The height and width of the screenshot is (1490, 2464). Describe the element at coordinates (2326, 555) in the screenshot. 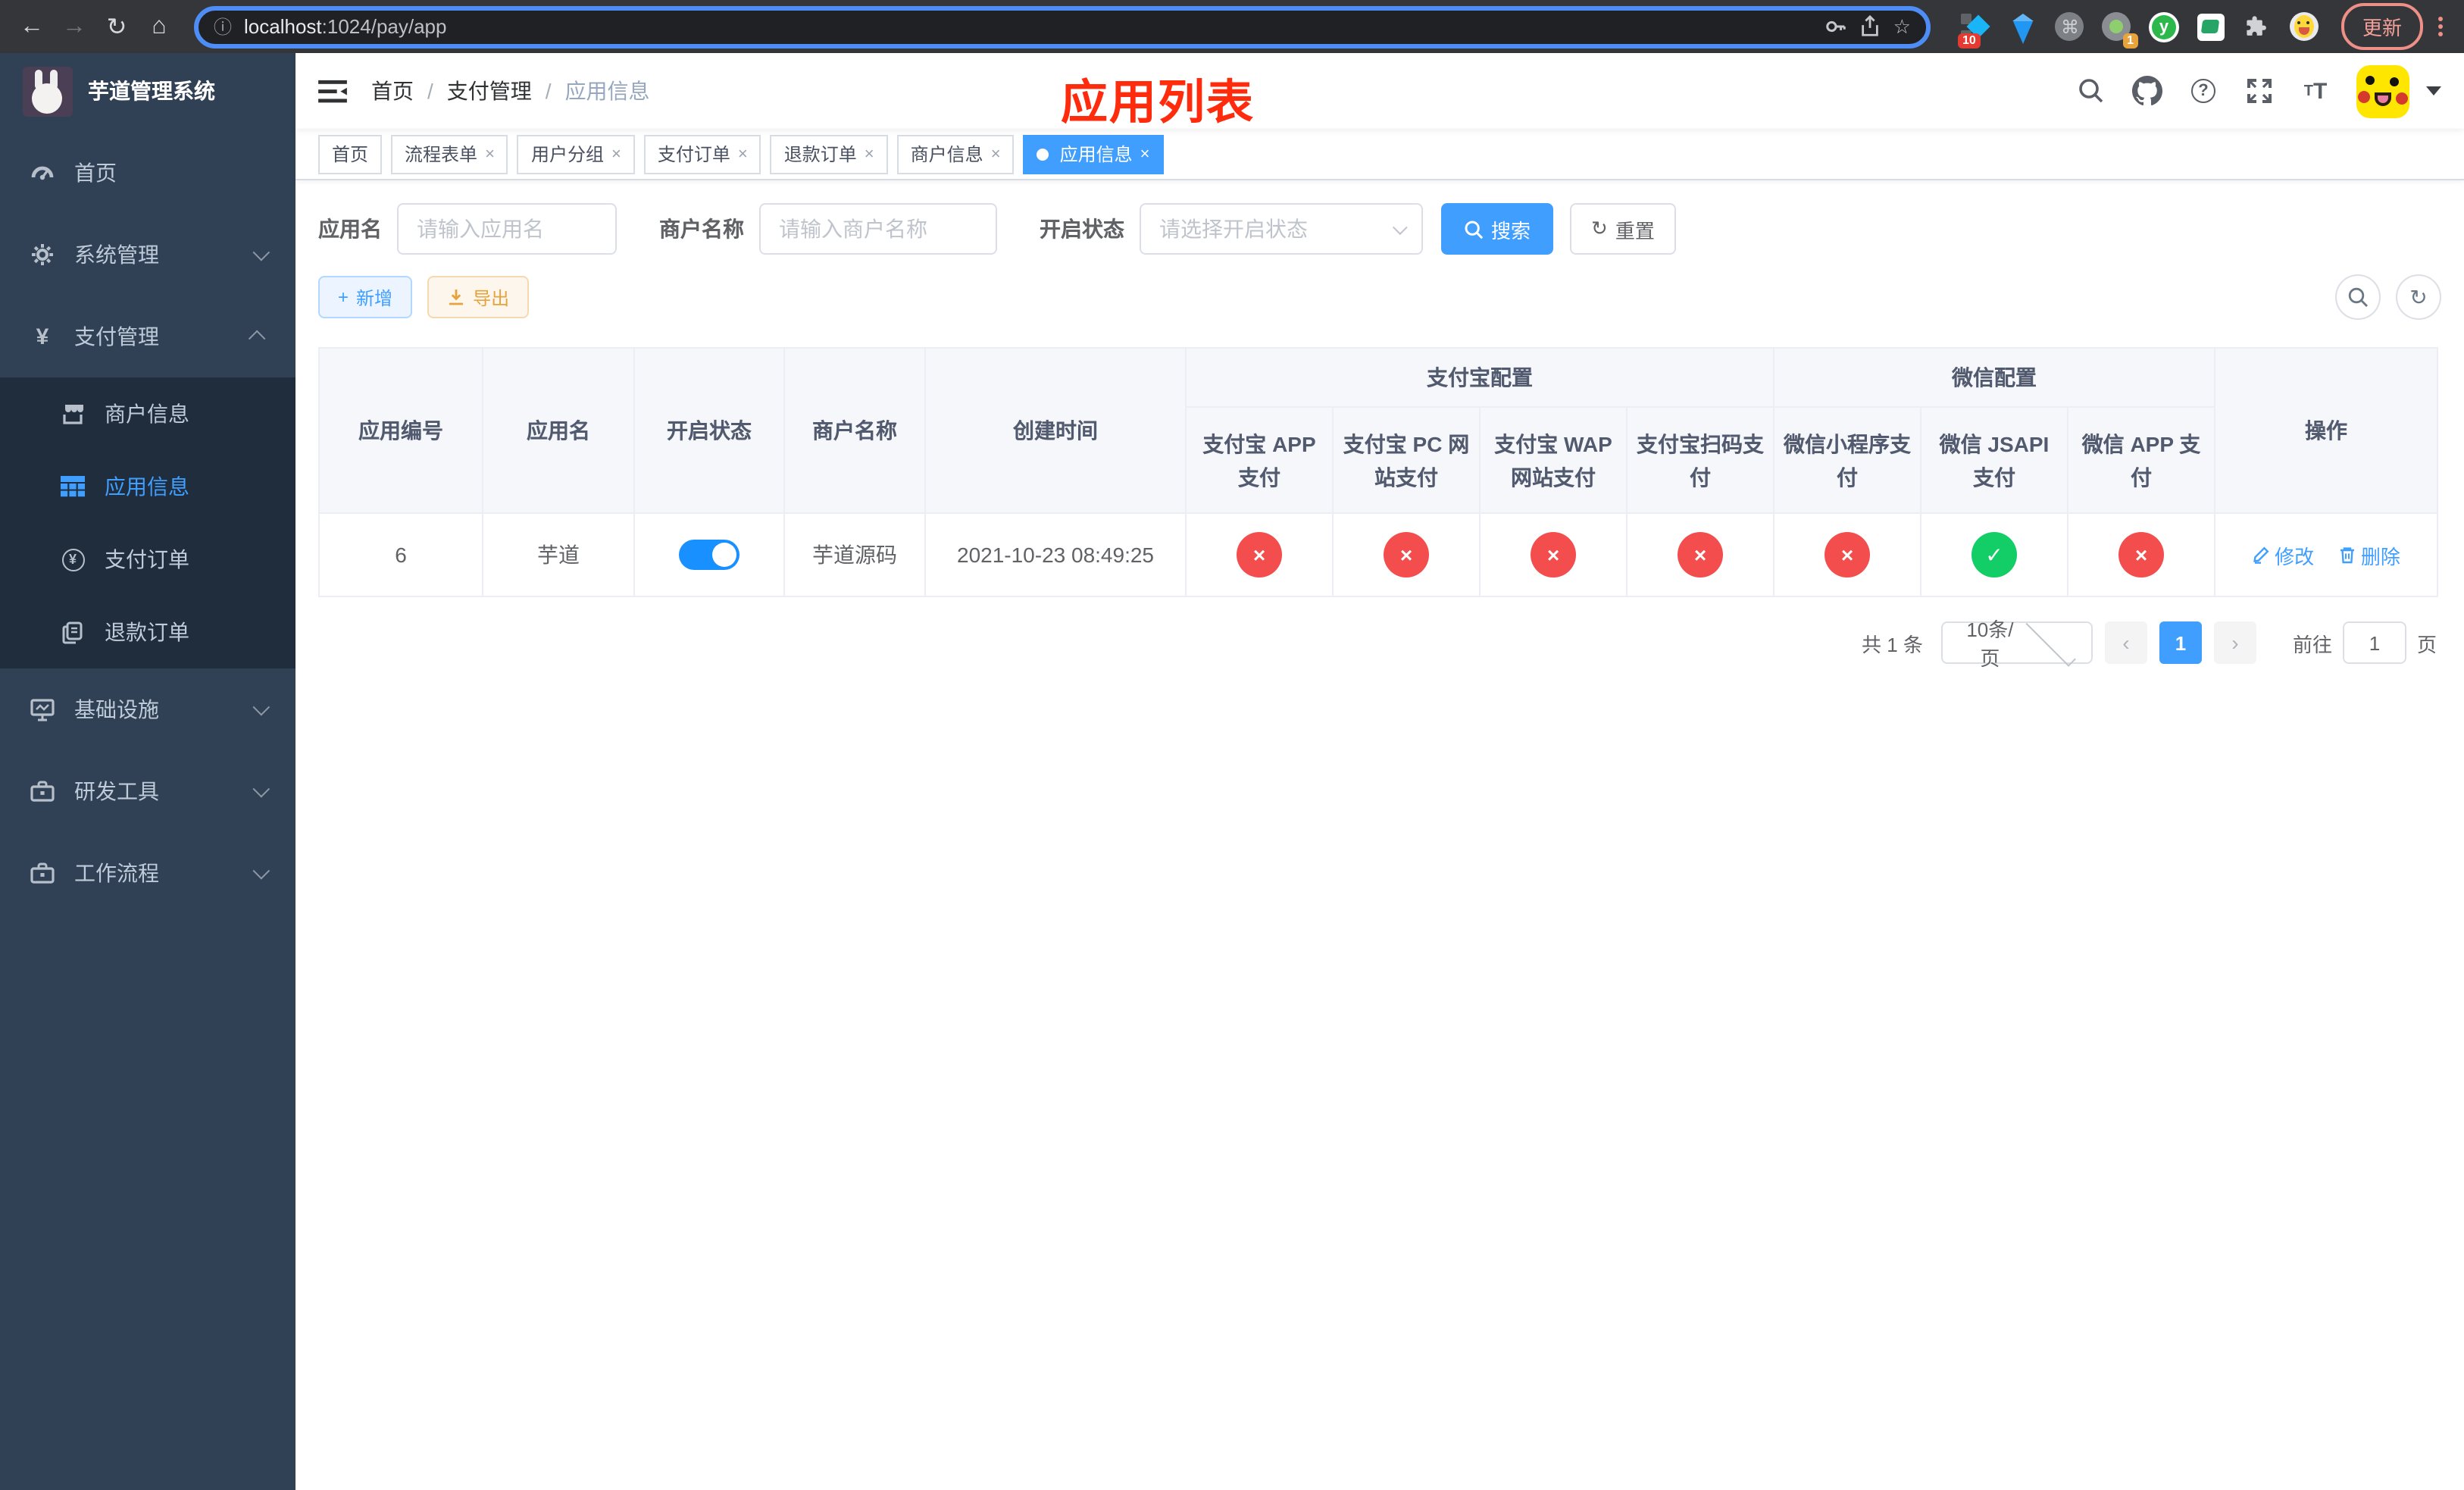

I see `cell-actions: 修改 删除` at that location.